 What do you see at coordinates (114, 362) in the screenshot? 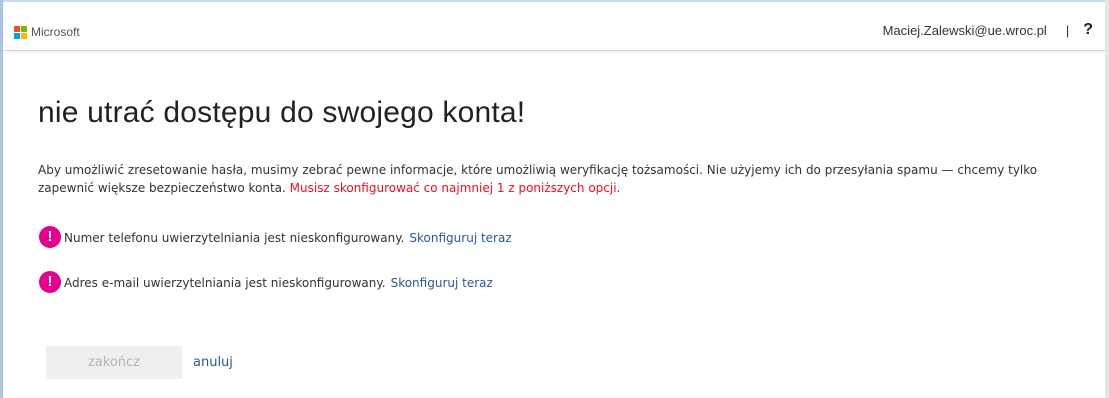
I see `finish-button: zakończ` at bounding box center [114, 362].